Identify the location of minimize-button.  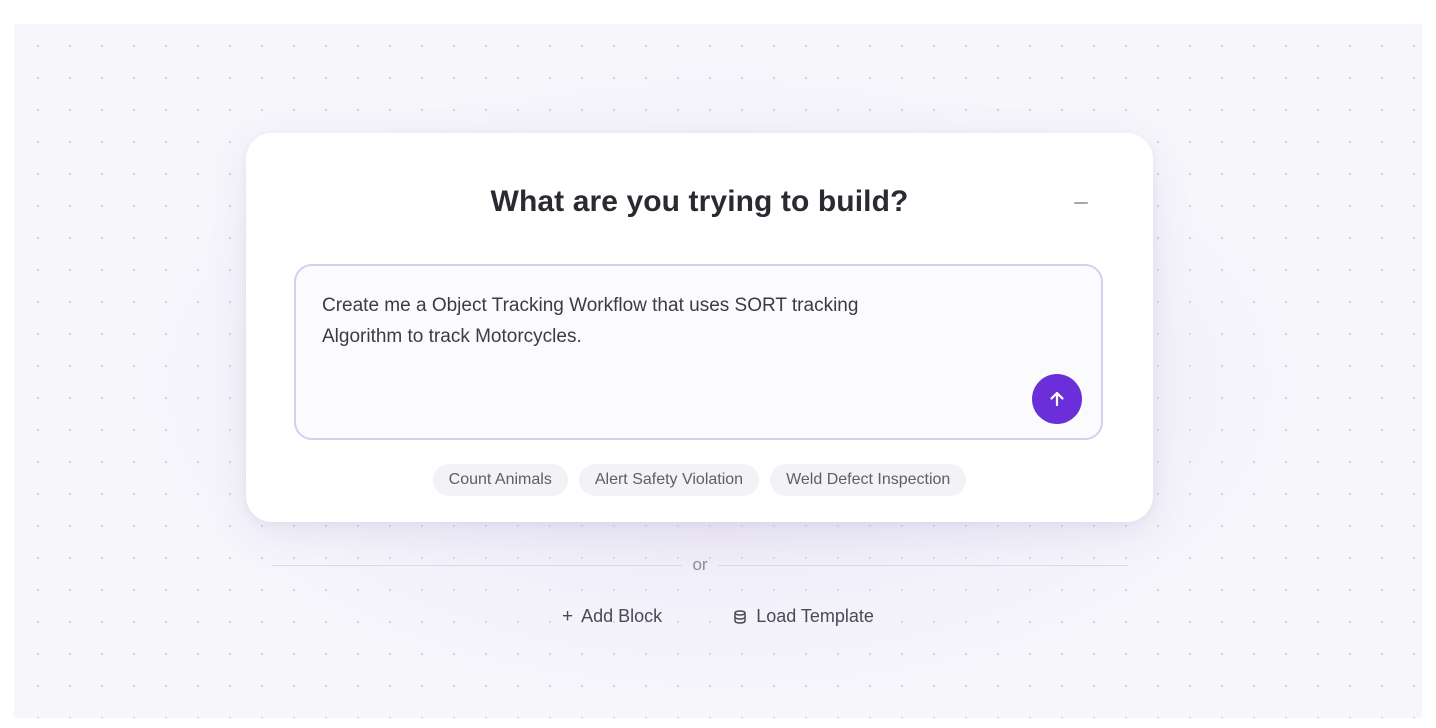
(1081, 203).